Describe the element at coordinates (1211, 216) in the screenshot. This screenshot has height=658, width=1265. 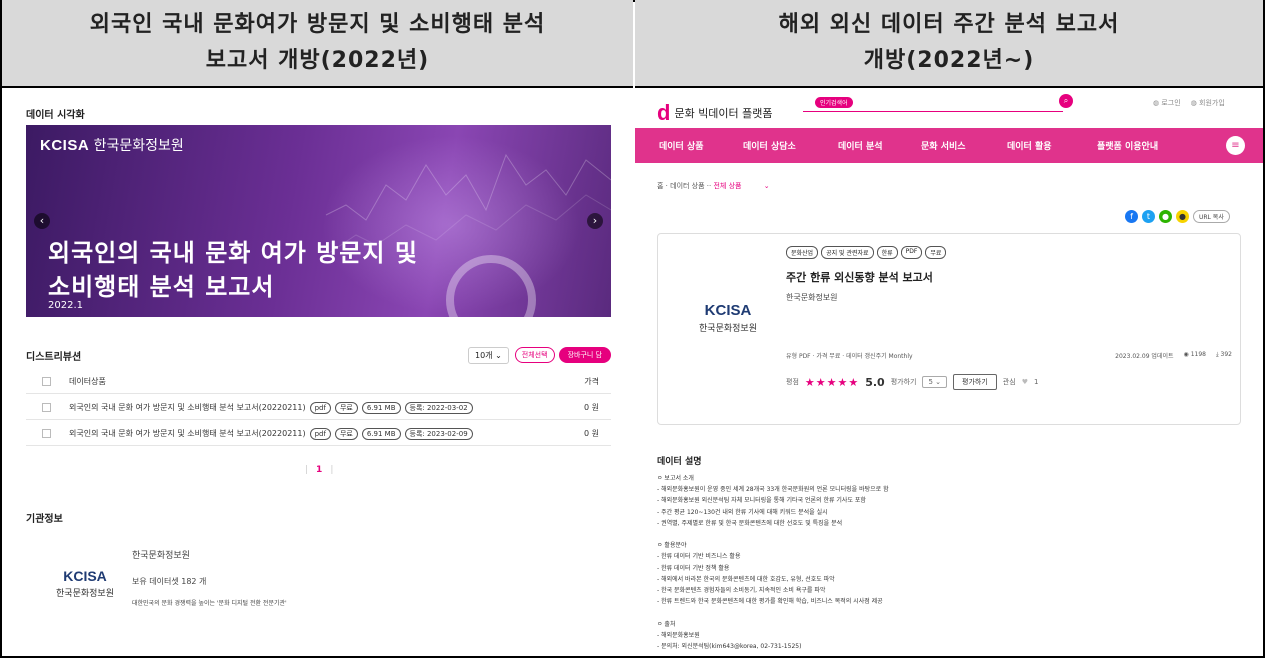
I see `url-copy-button: URL 복사` at that location.